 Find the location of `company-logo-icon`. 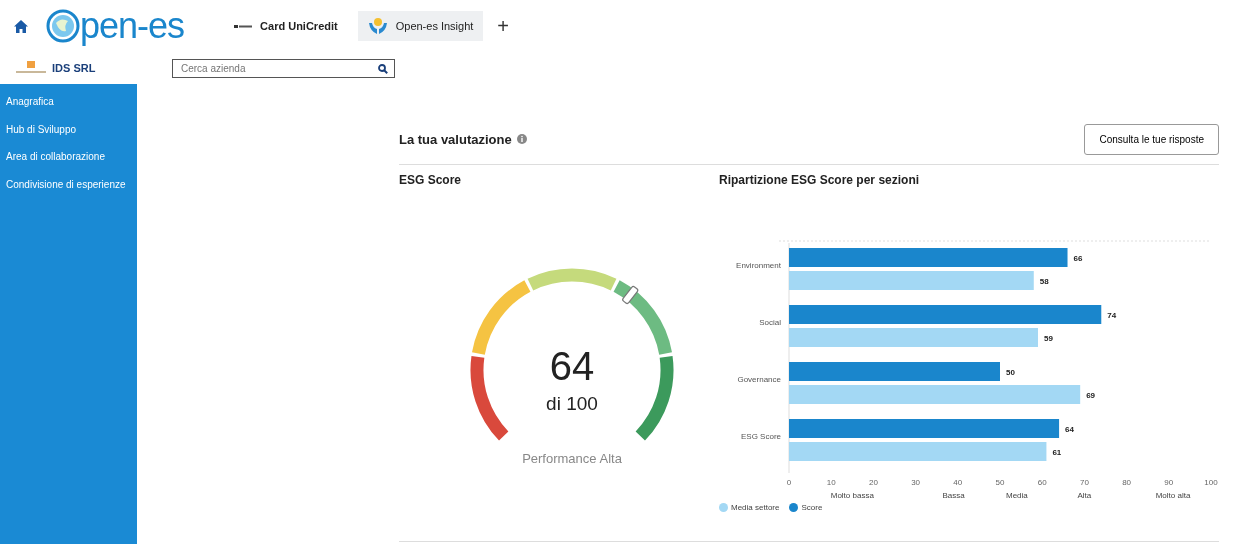

company-logo-icon is located at coordinates (31, 68).